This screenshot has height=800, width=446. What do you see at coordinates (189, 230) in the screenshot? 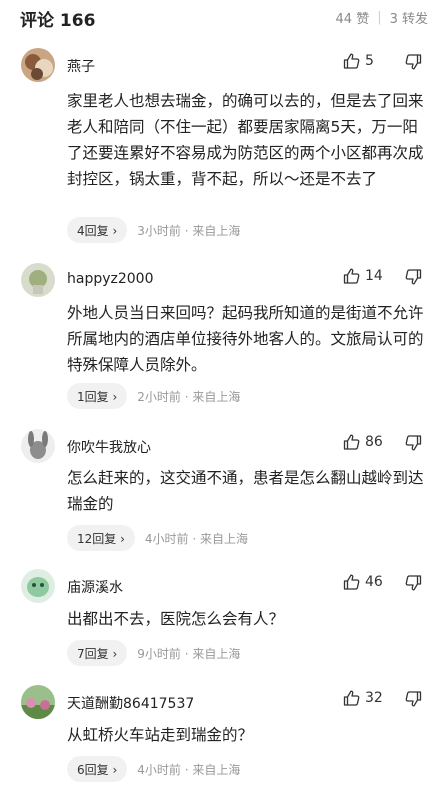
I see `timestamp-location: 3小时前 · 来自上海` at bounding box center [189, 230].